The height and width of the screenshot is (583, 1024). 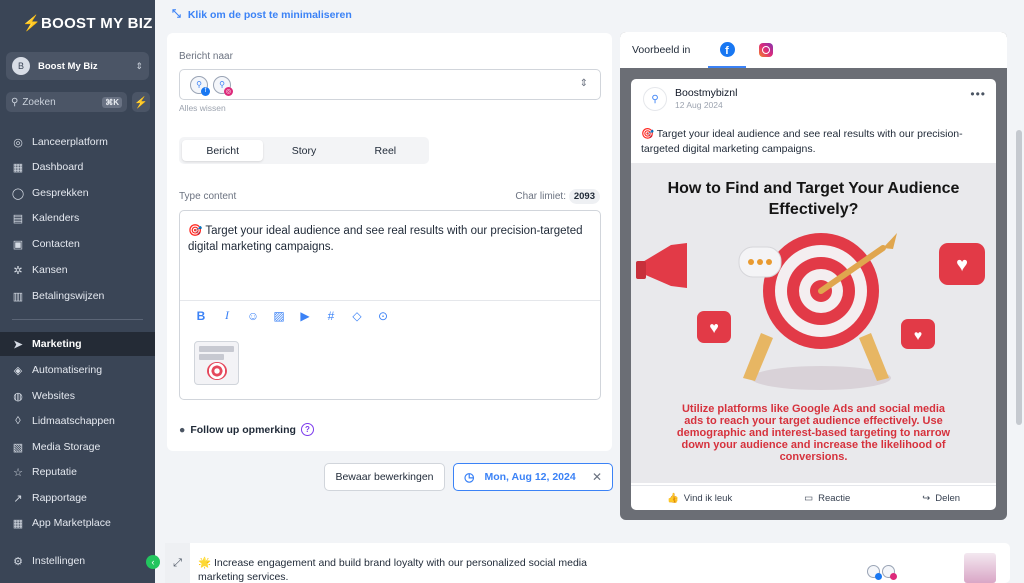 I want to click on search-input: ⚲ Zoeken ⌘K, so click(x=66, y=102).